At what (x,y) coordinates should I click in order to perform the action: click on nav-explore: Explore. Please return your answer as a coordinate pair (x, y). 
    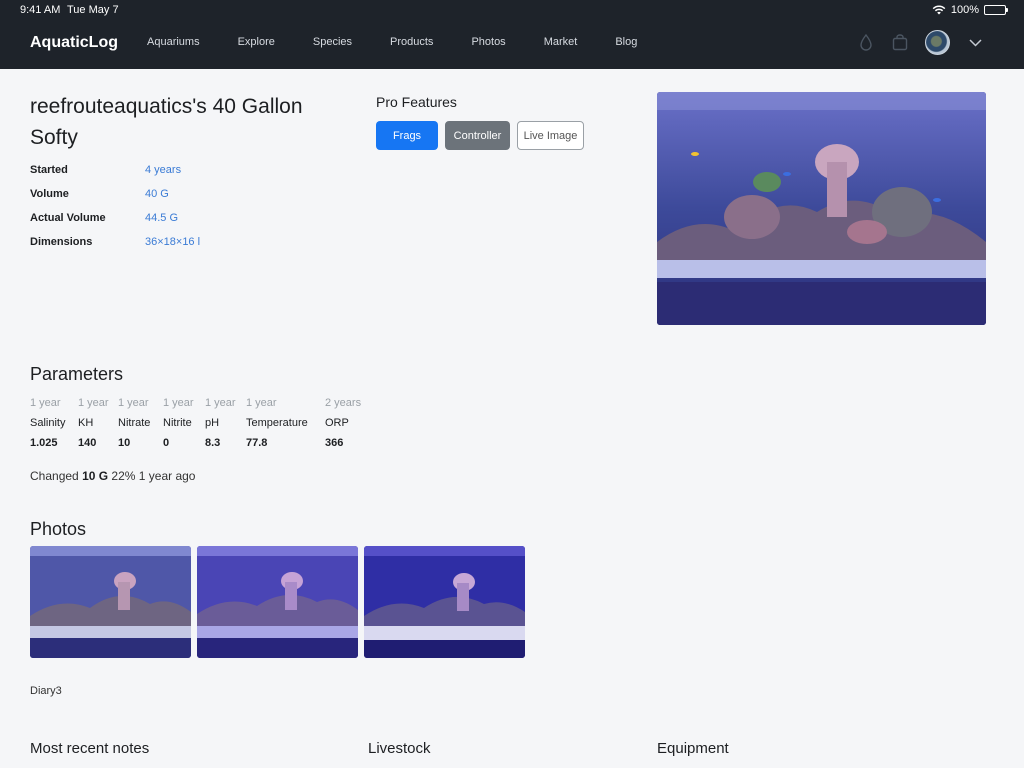
    Looking at the image, I should click on (256, 42).